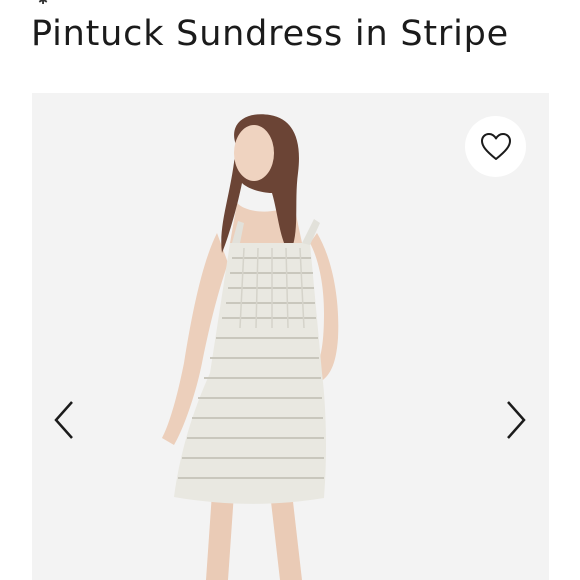 The image size is (580, 580). I want to click on chevron-right-icon, so click(516, 420).